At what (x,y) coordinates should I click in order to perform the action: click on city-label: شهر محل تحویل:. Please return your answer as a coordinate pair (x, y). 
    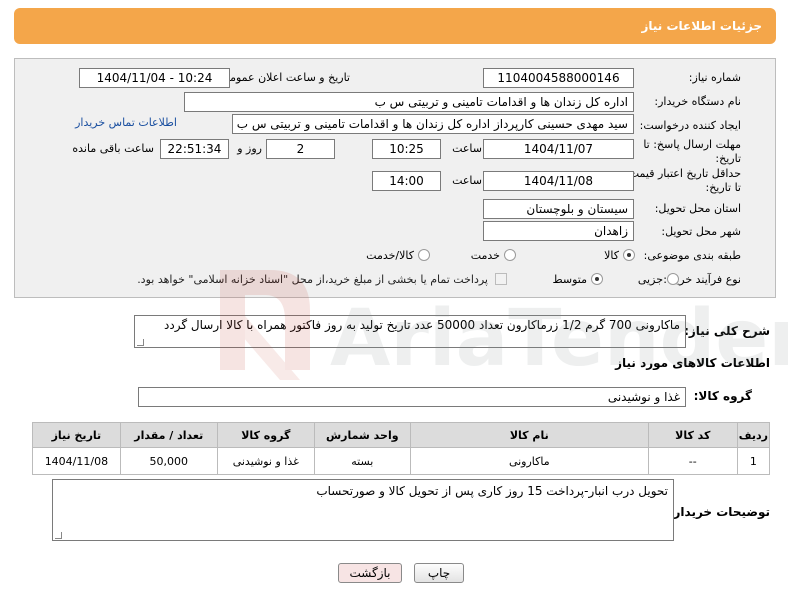
    Looking at the image, I should click on (701, 231).